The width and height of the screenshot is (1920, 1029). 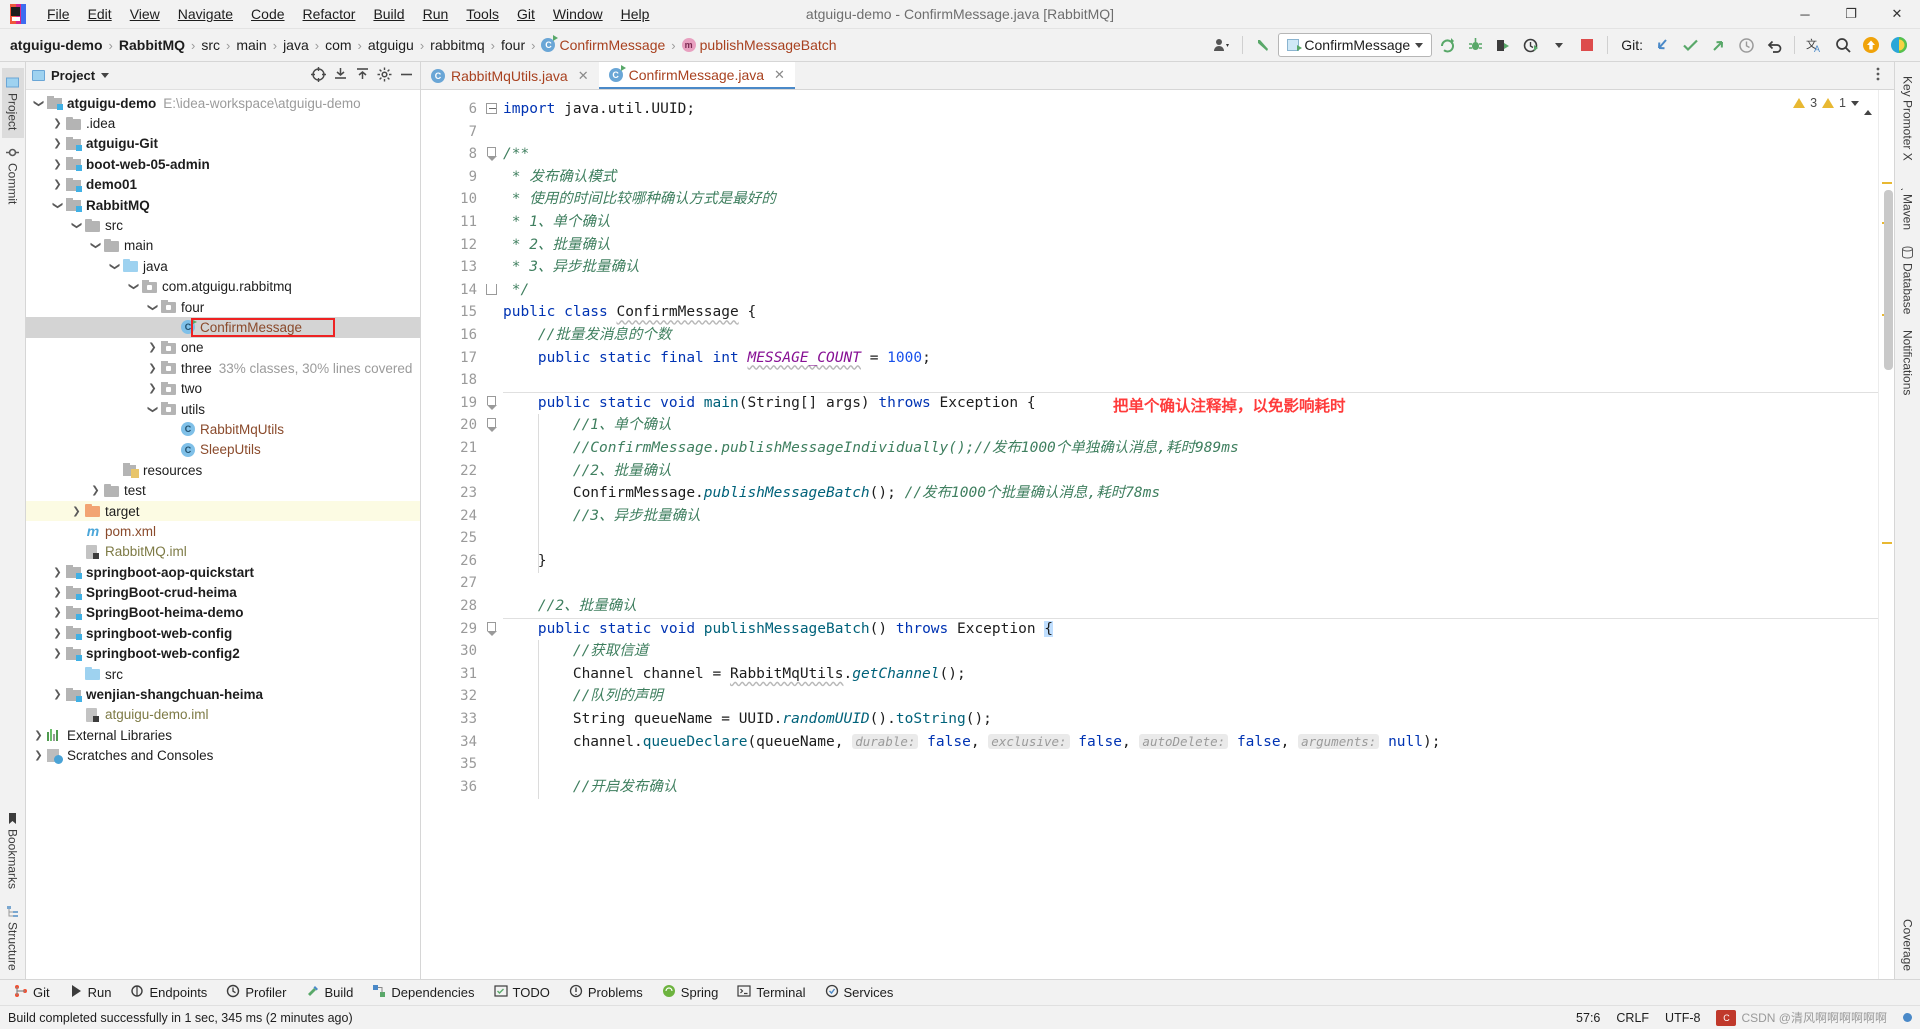 I want to click on expand-all-icon, so click(x=340, y=76).